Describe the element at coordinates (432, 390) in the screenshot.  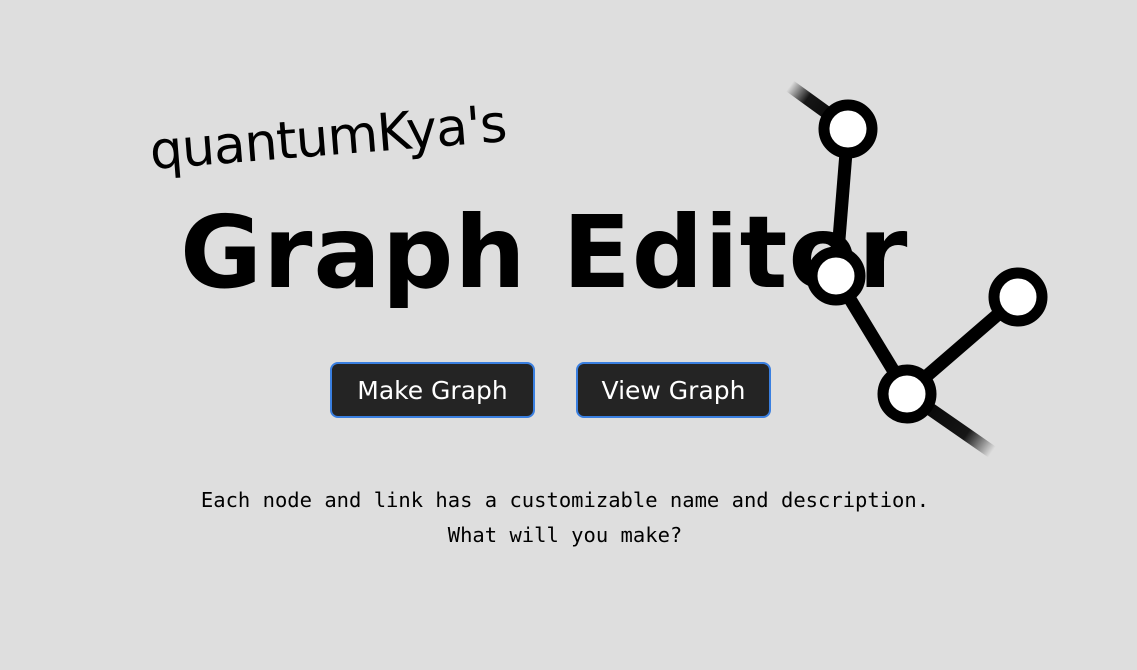
I see `make-graph-button: Make Graph` at that location.